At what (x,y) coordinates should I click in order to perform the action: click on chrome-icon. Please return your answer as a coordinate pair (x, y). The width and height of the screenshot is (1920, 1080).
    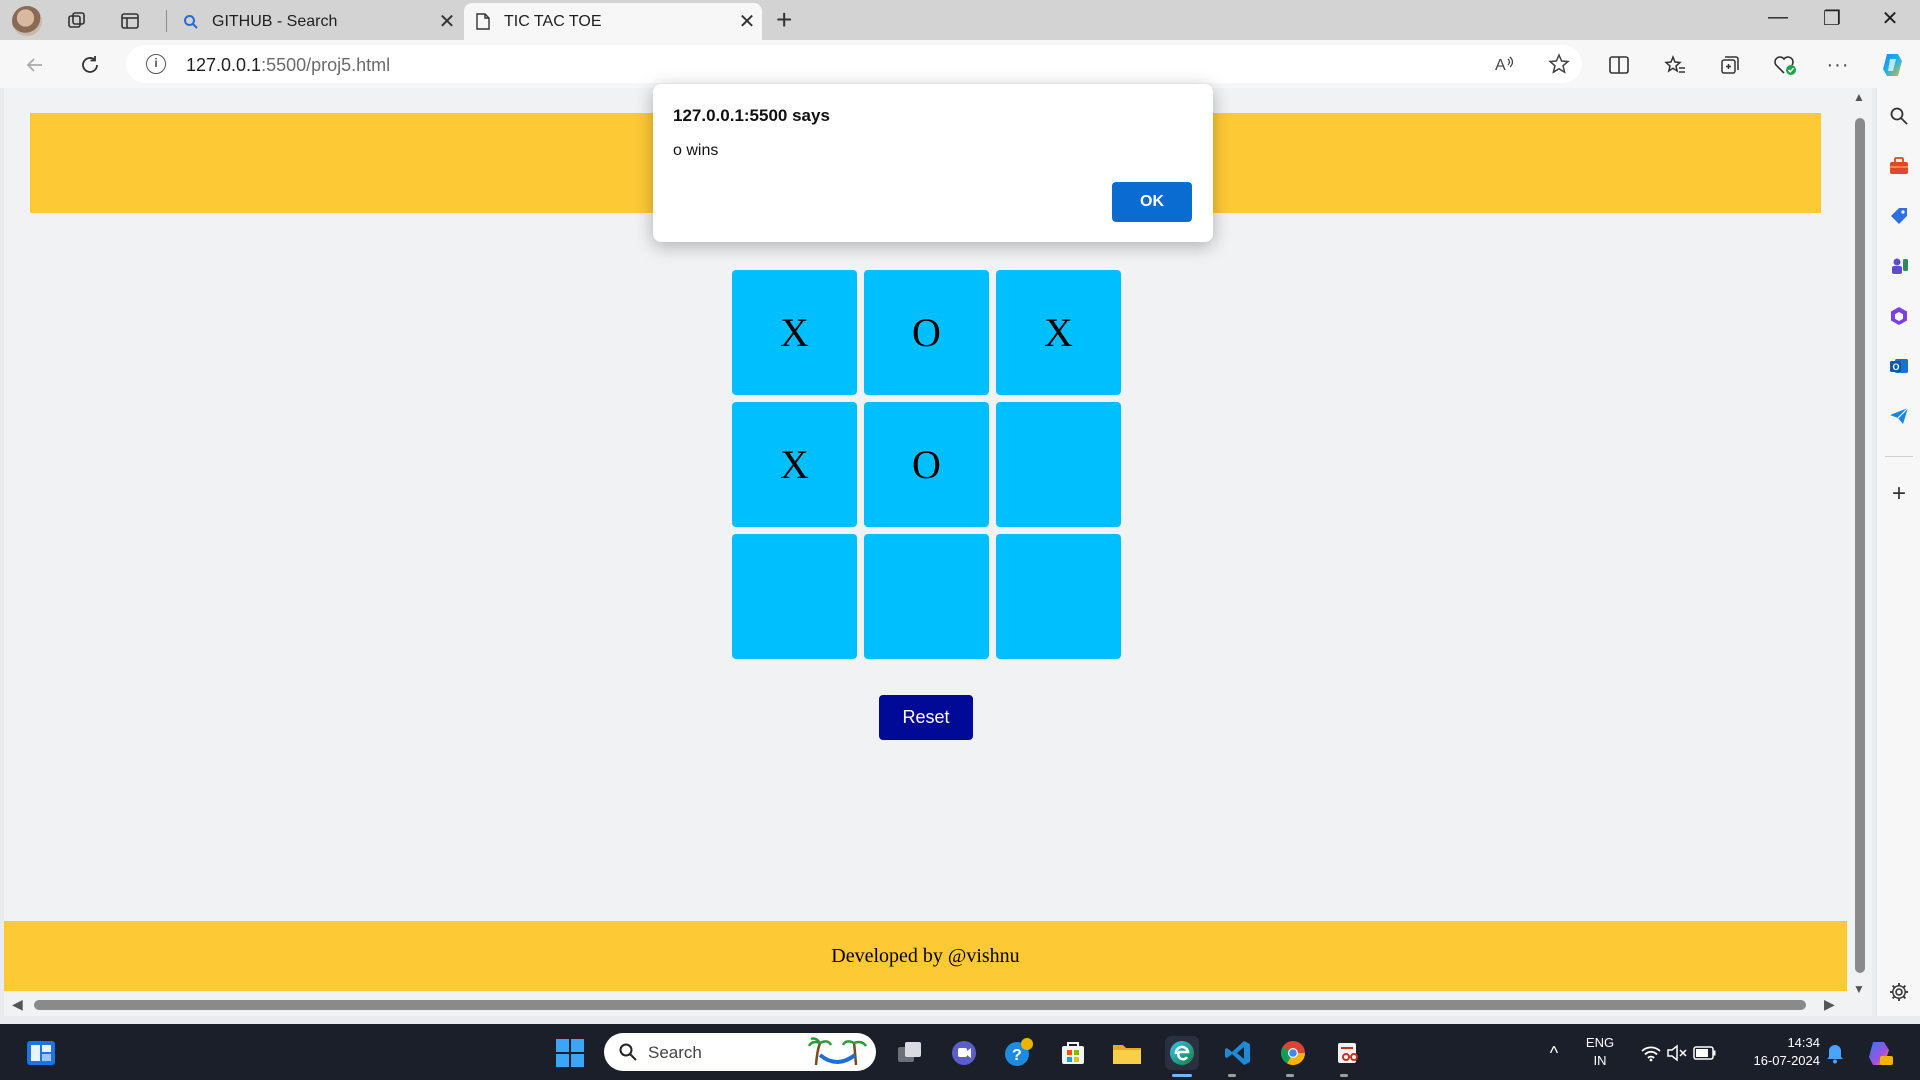
    Looking at the image, I should click on (1293, 1053).